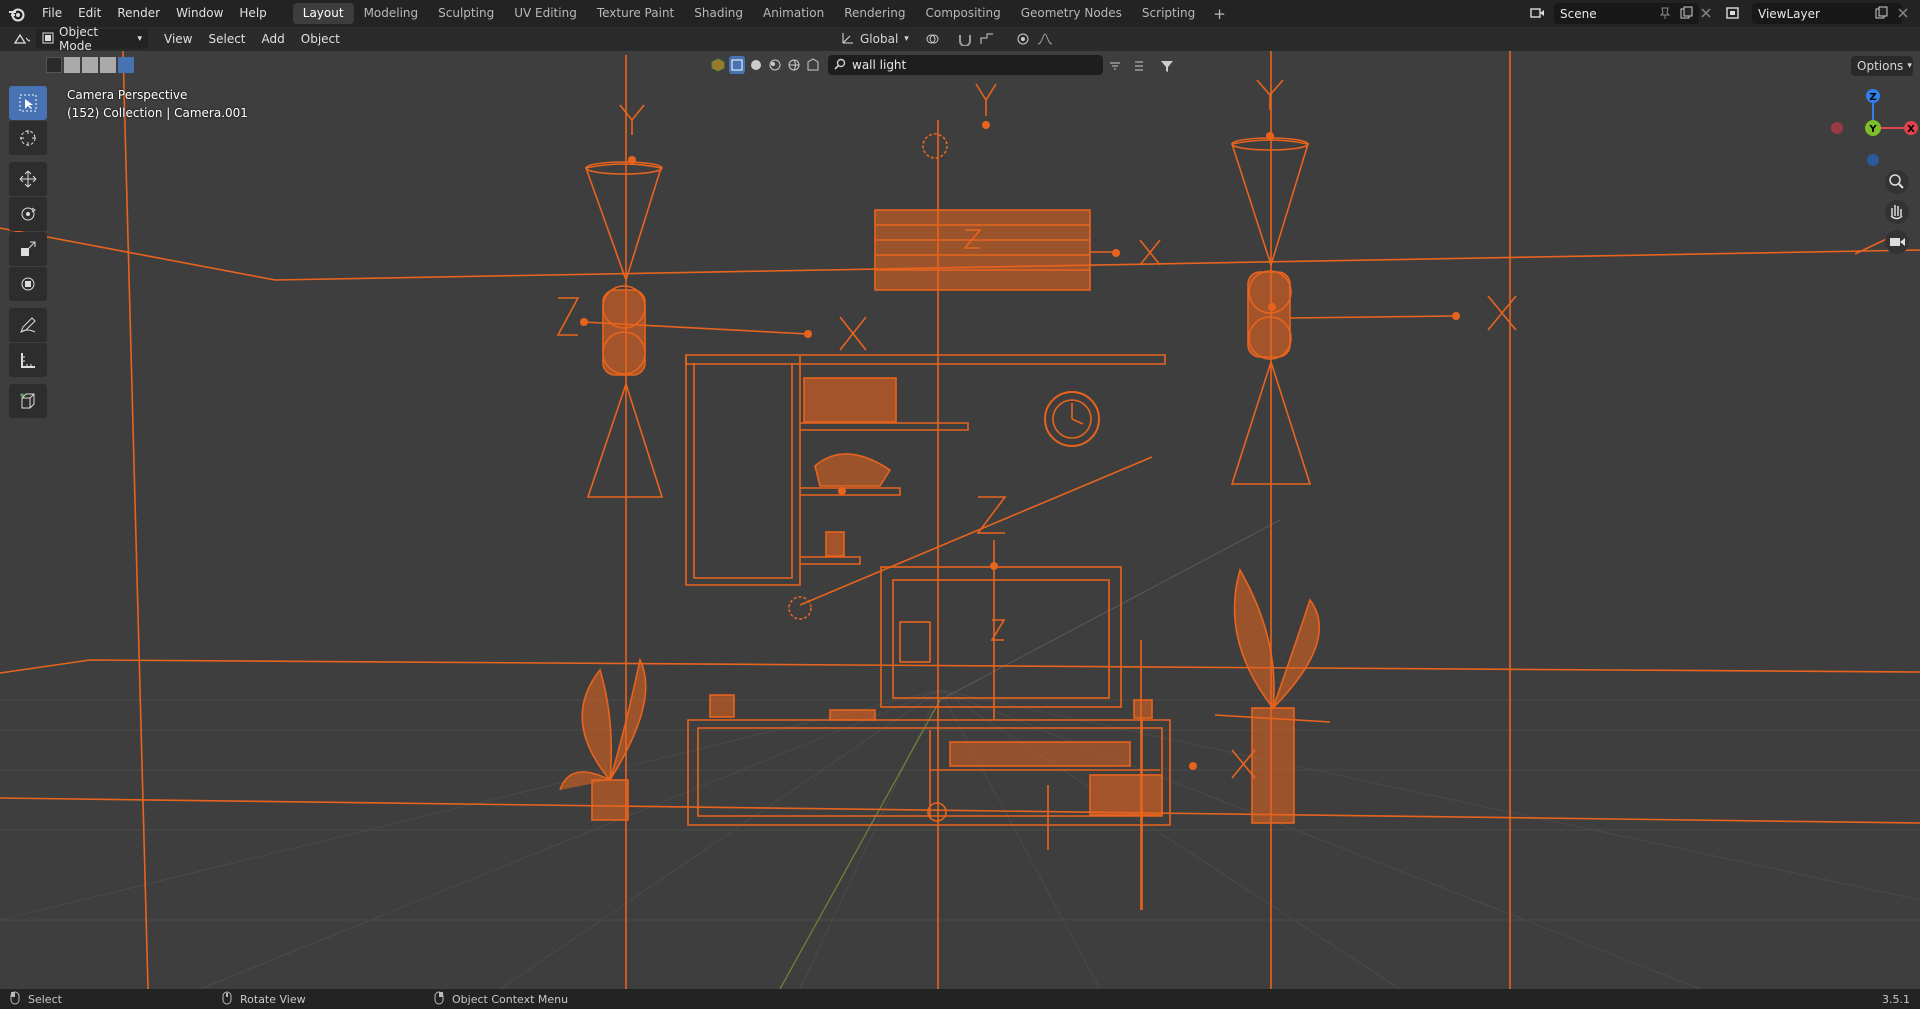  Describe the element at coordinates (157, 113) in the screenshot. I see `collection-info: (152) Collection | Camera.001` at that location.